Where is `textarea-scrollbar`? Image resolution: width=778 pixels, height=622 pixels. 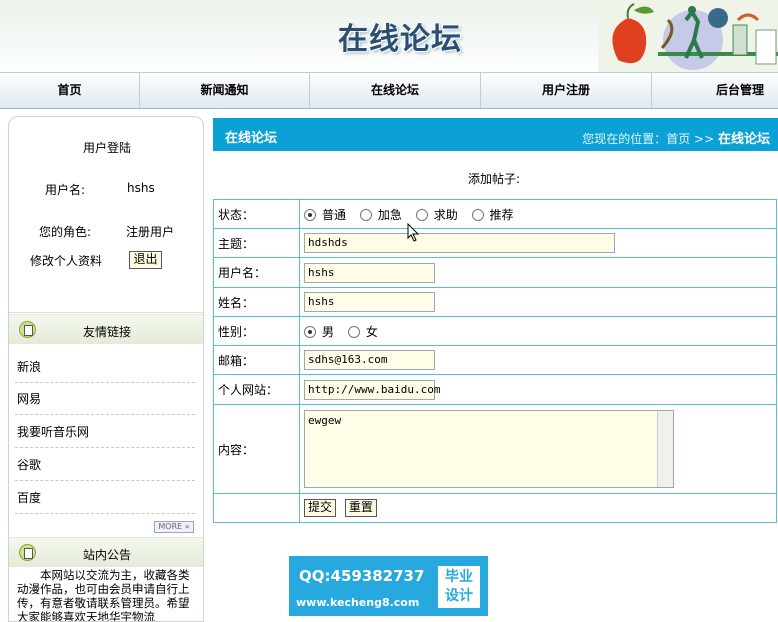
textarea-scrollbar is located at coordinates (665, 449).